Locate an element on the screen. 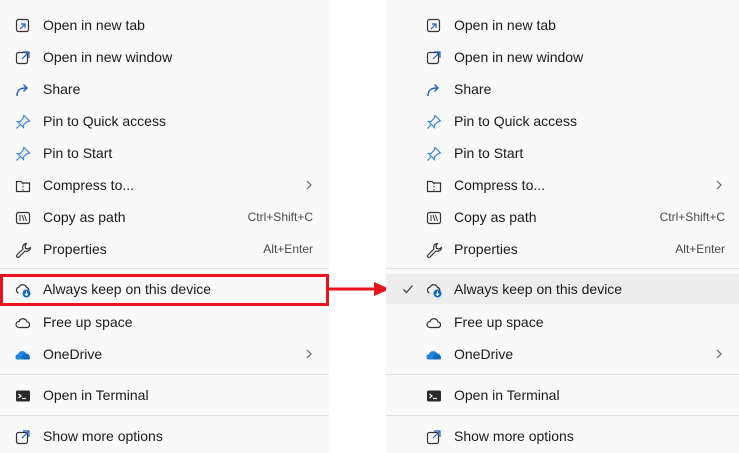 This screenshot has height=453, width=739. menu-item-always-keep: Always keep on this device is located at coordinates (562, 289).